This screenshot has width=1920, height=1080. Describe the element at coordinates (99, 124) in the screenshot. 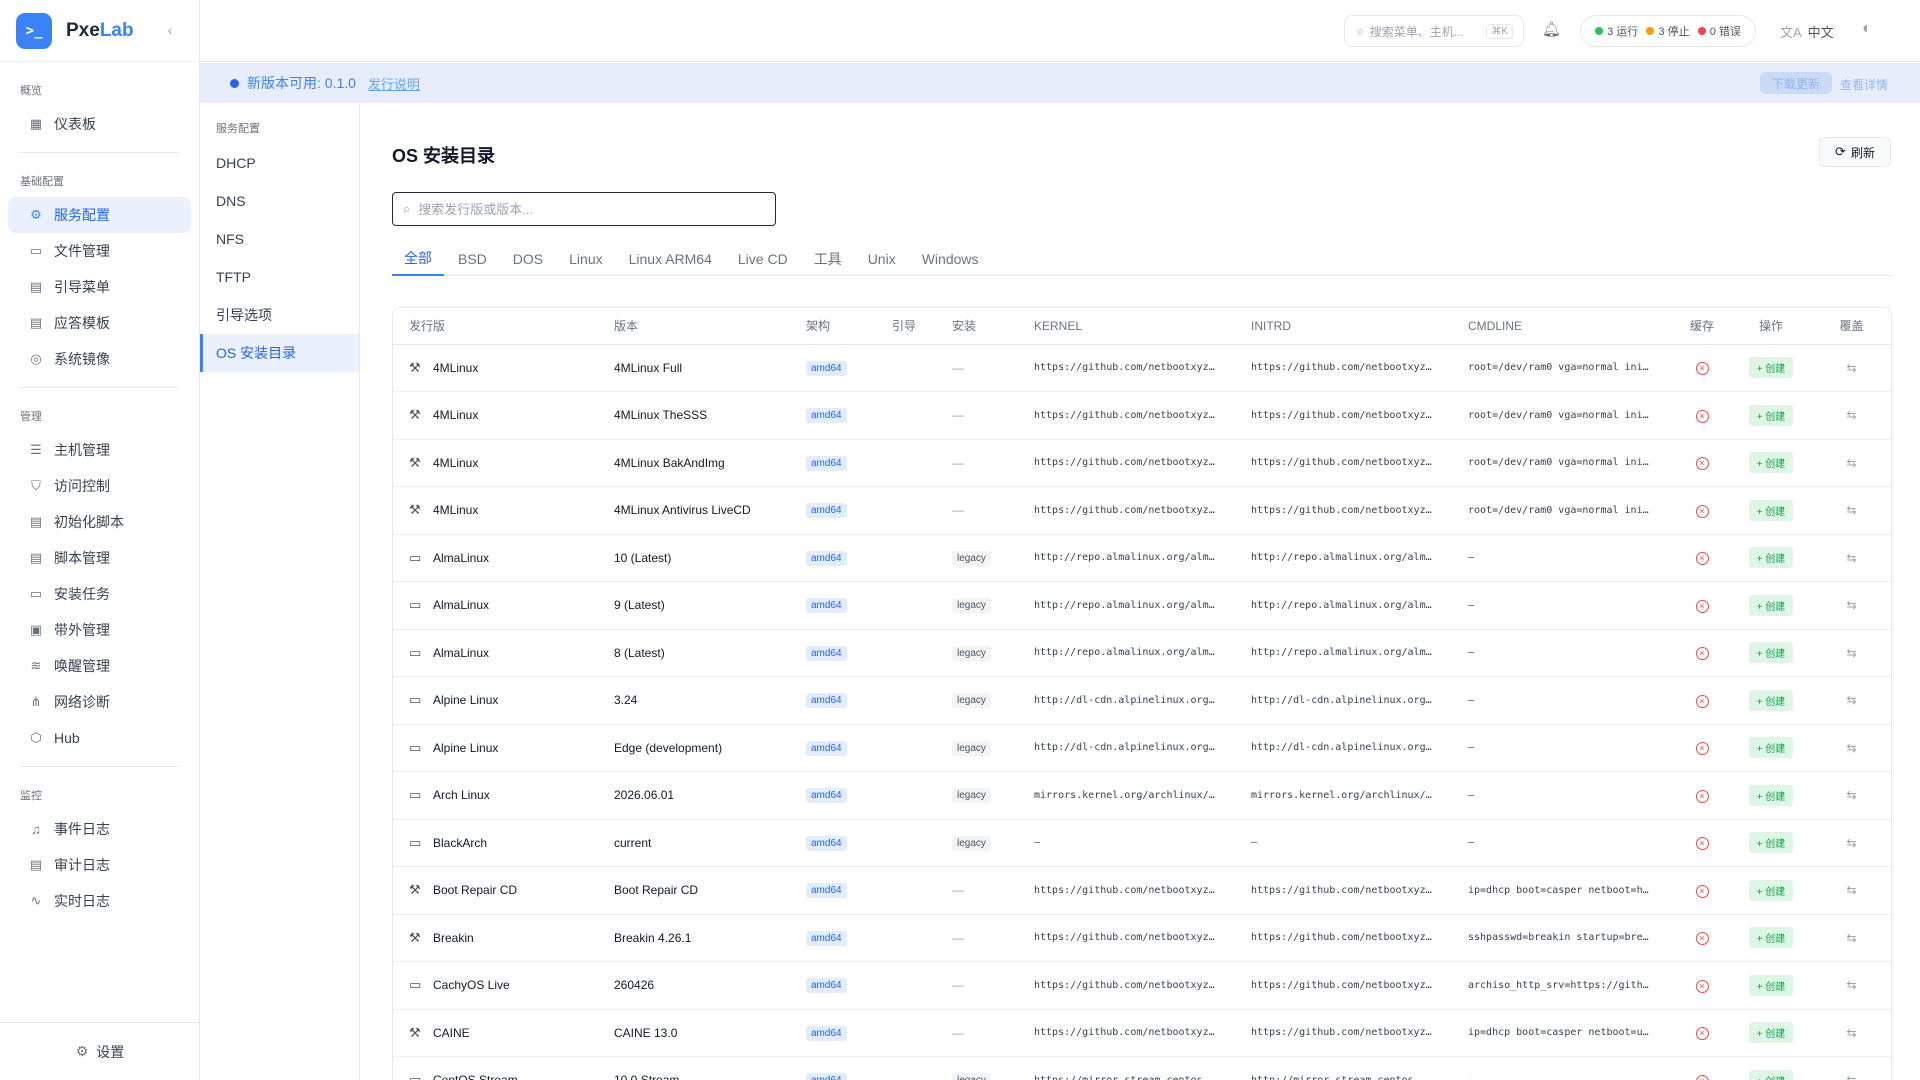

I see `sidebar-item-dashboard: ▦ 仪表板` at that location.